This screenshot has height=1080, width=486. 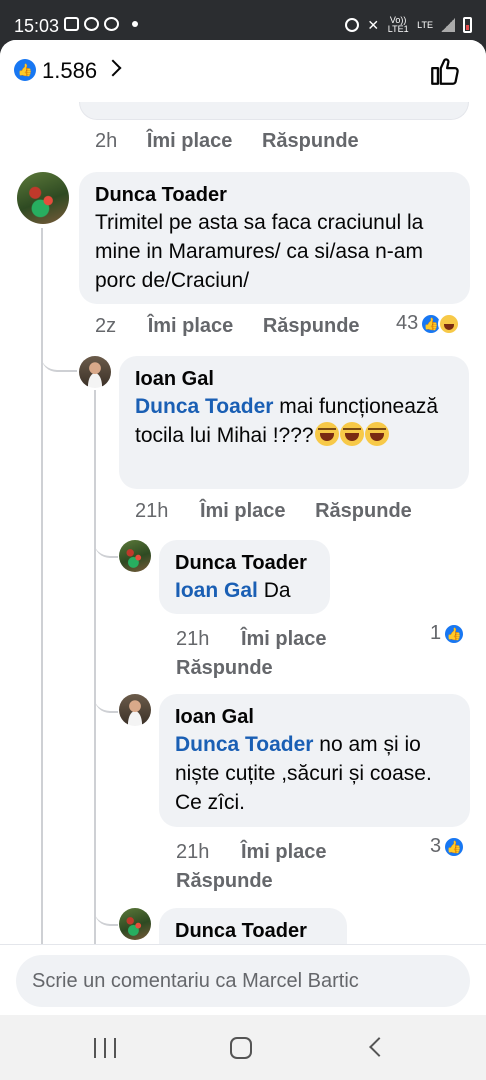 What do you see at coordinates (428, 323) in the screenshot?
I see `reaction-summary: 43 👍` at bounding box center [428, 323].